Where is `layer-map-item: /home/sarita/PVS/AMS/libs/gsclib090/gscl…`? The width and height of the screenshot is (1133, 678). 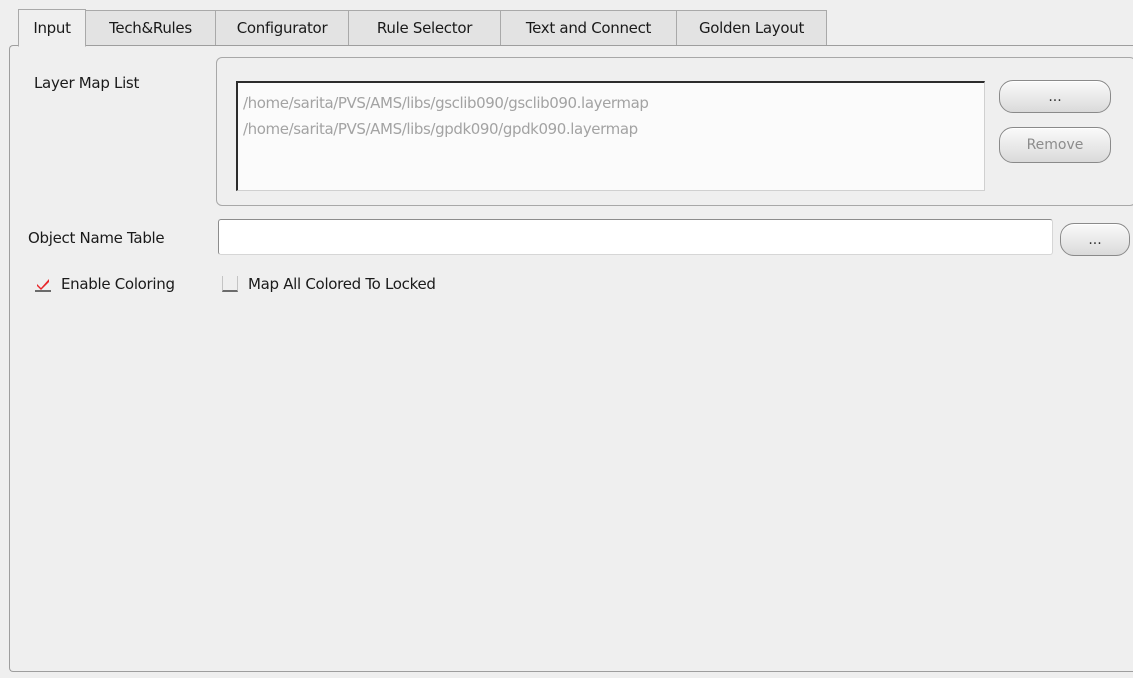 layer-map-item: /home/sarita/PVS/AMS/libs/gsclib090/gscl… is located at coordinates (613, 103).